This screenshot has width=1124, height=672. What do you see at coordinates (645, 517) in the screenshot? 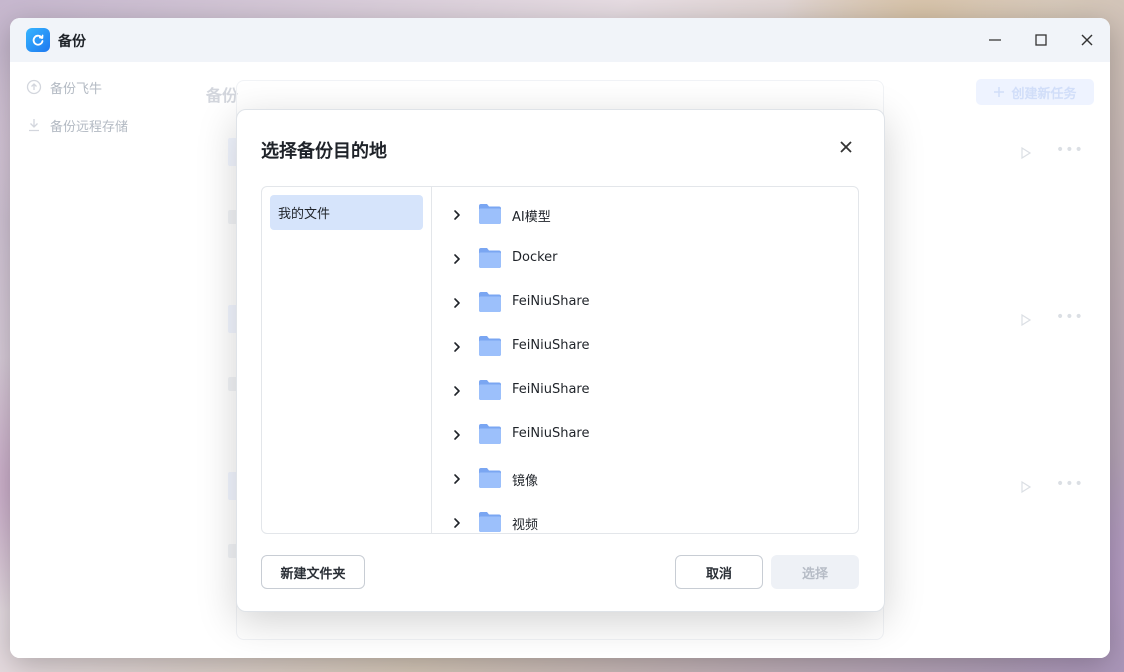
I see `folder-row: 视频` at bounding box center [645, 517].